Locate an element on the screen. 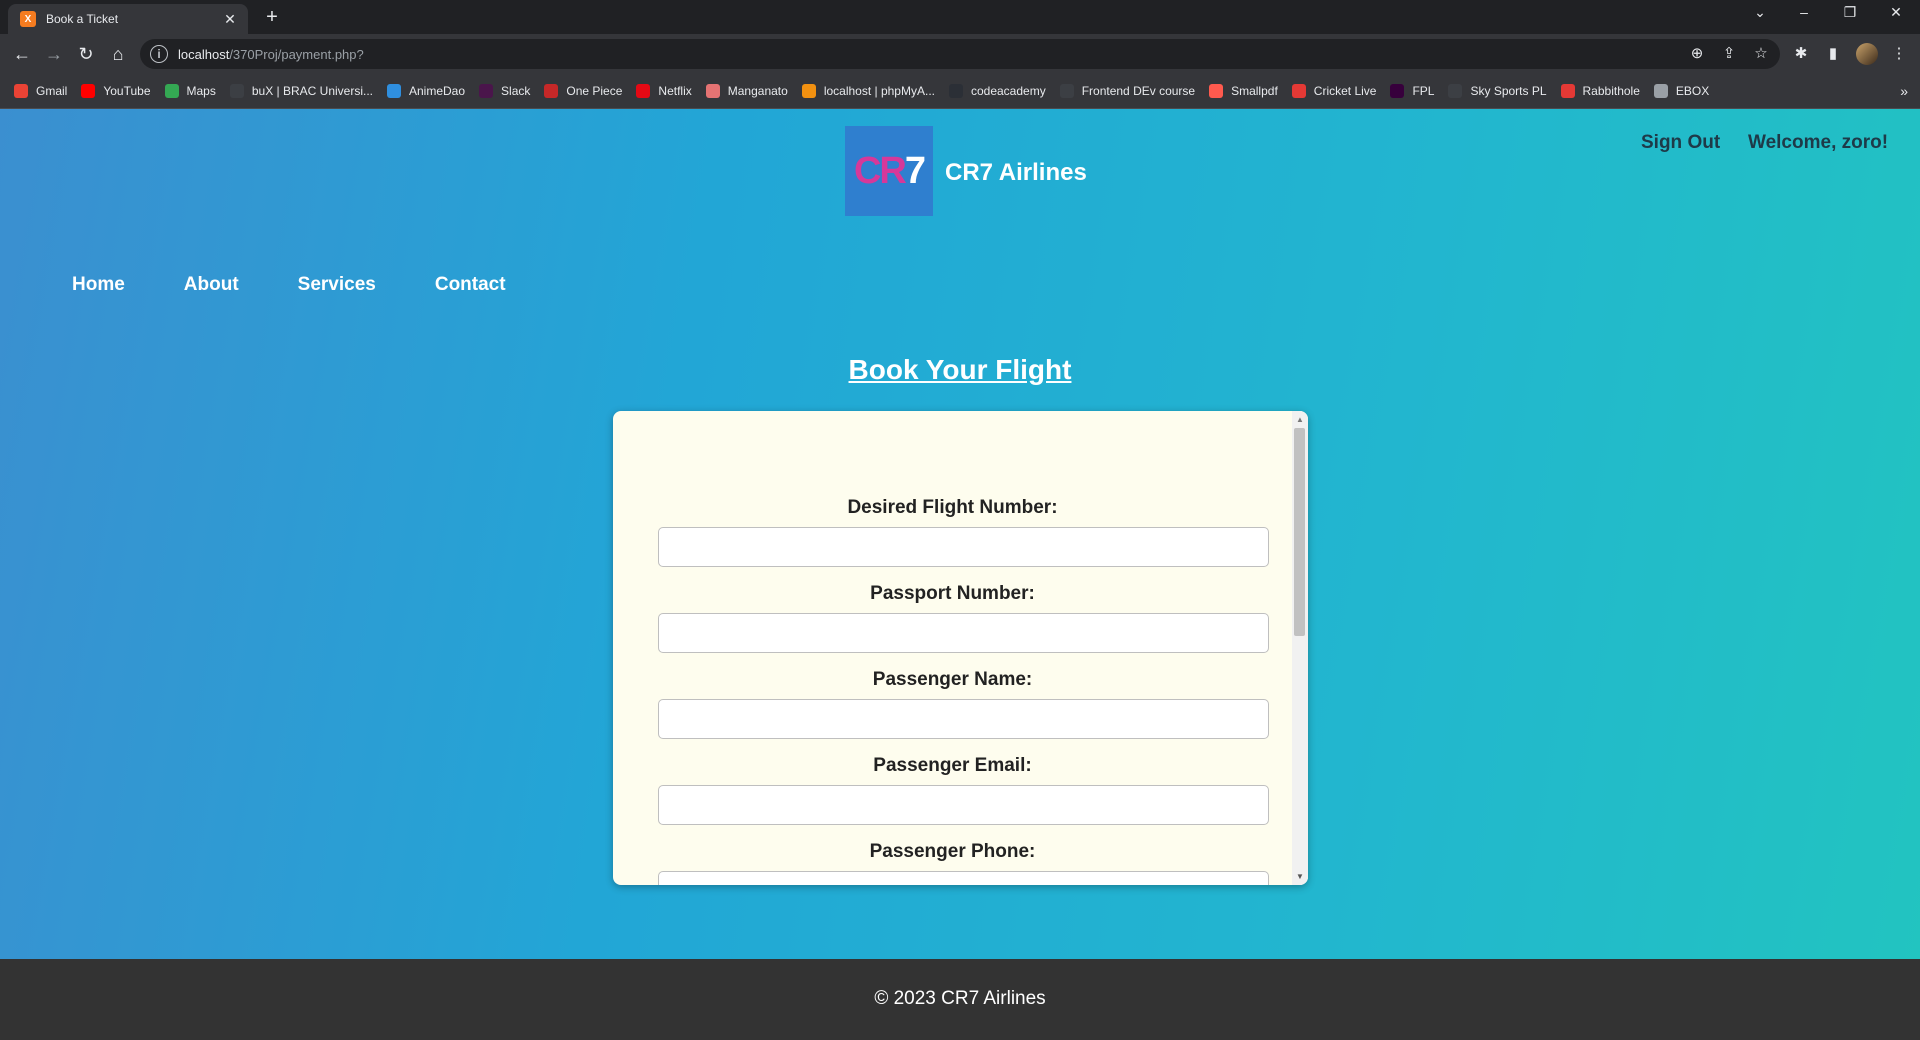 Image resolution: width=1920 pixels, height=1040 pixels. bookmark-item: Rabbithole is located at coordinates (1600, 91).